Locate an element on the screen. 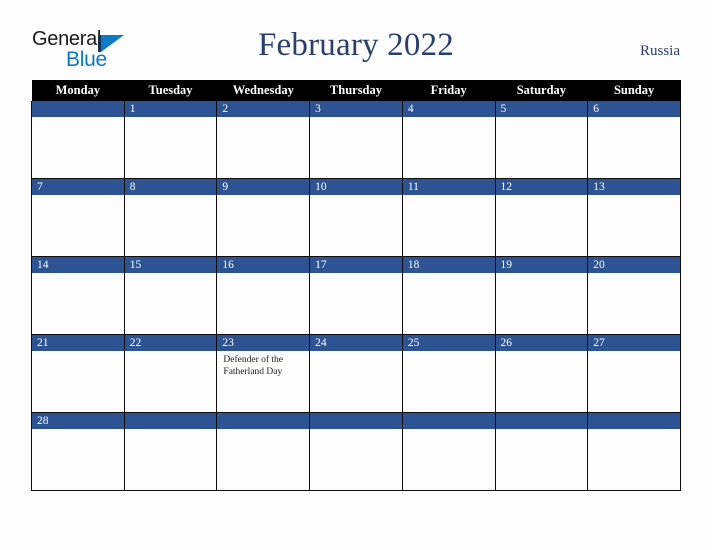 This screenshot has height=550, width=712. page-header: General Blue February 2022 Russia is located at coordinates (356, 39).